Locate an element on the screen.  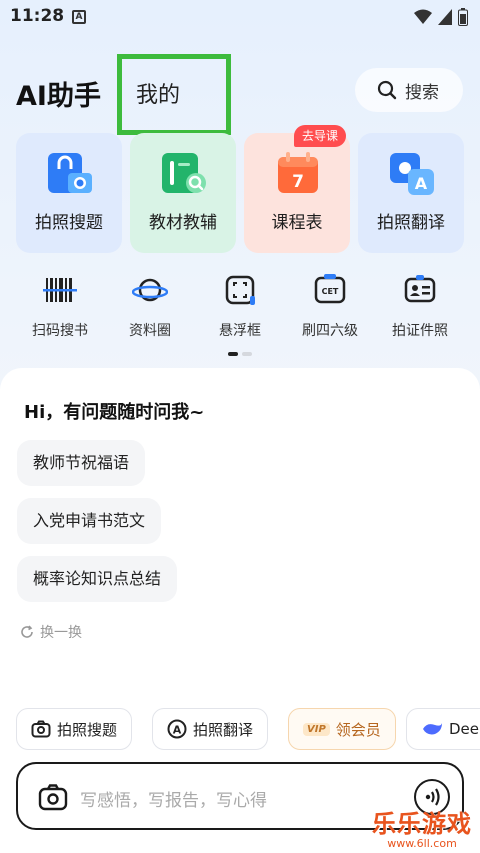
tool-scan-book: 扫码搜书 is located at coordinates (60, 306).